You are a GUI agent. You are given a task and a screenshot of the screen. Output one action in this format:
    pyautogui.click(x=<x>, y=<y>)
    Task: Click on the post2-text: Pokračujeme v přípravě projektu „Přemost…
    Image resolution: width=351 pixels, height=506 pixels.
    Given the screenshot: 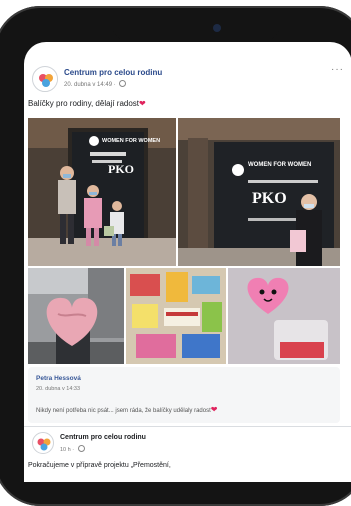 What is the action you would take?
    pyautogui.click(x=99, y=465)
    